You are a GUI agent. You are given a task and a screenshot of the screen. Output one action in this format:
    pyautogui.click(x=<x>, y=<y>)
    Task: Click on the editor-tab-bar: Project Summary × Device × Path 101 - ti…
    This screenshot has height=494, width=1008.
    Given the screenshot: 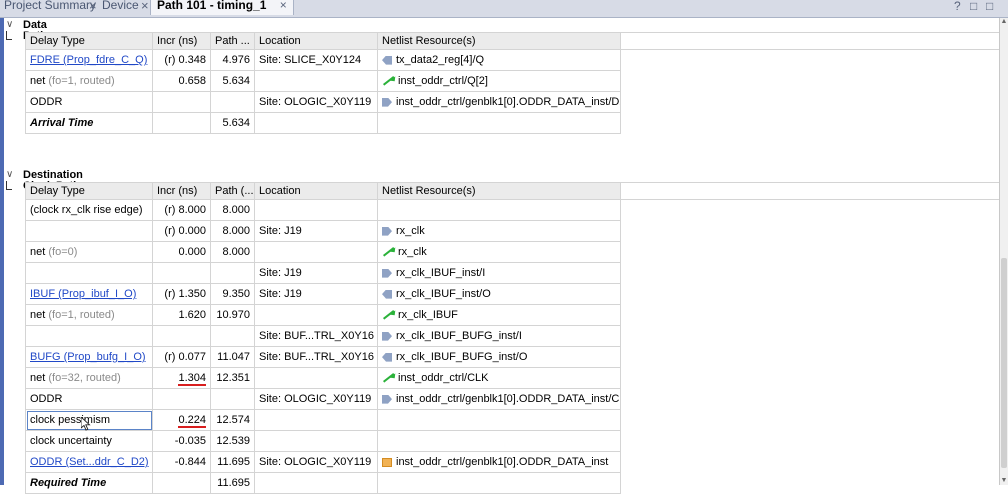 What is the action you would take?
    pyautogui.click(x=504, y=9)
    